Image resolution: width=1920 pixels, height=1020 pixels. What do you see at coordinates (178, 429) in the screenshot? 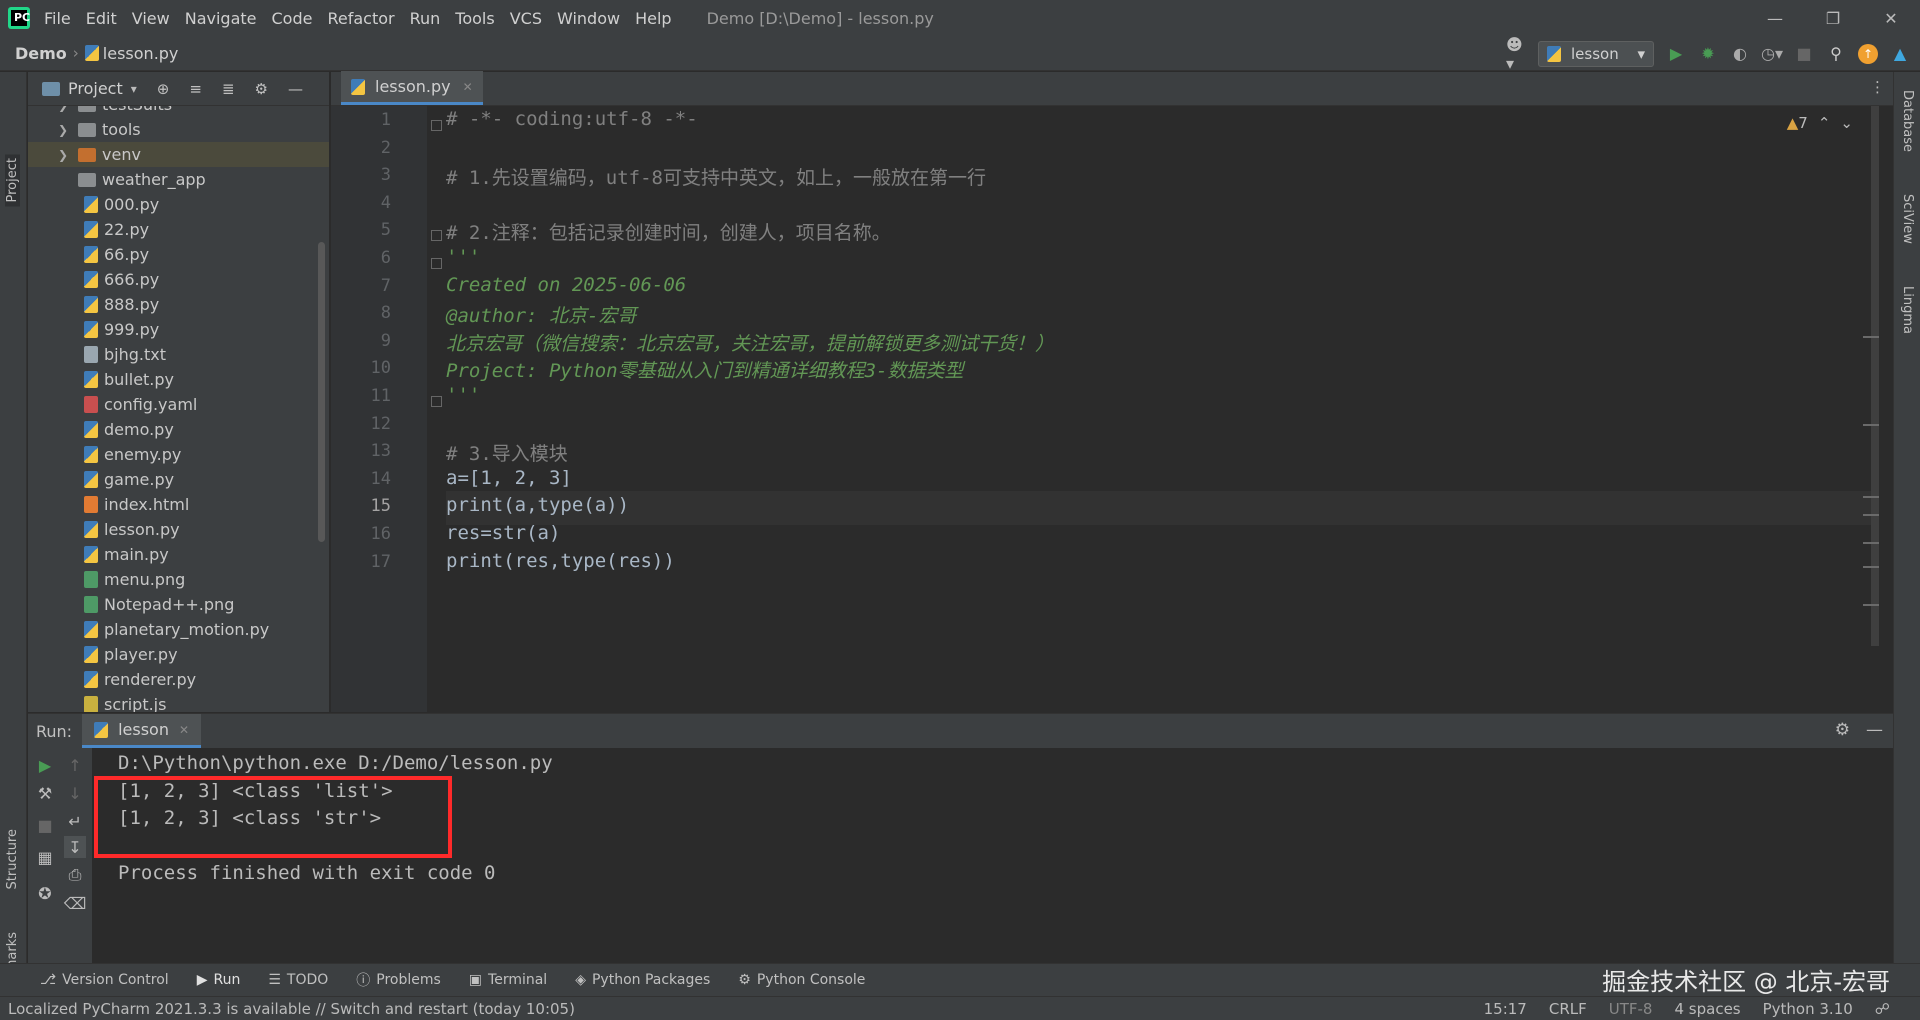
I see `tree-item: demo.py` at bounding box center [178, 429].